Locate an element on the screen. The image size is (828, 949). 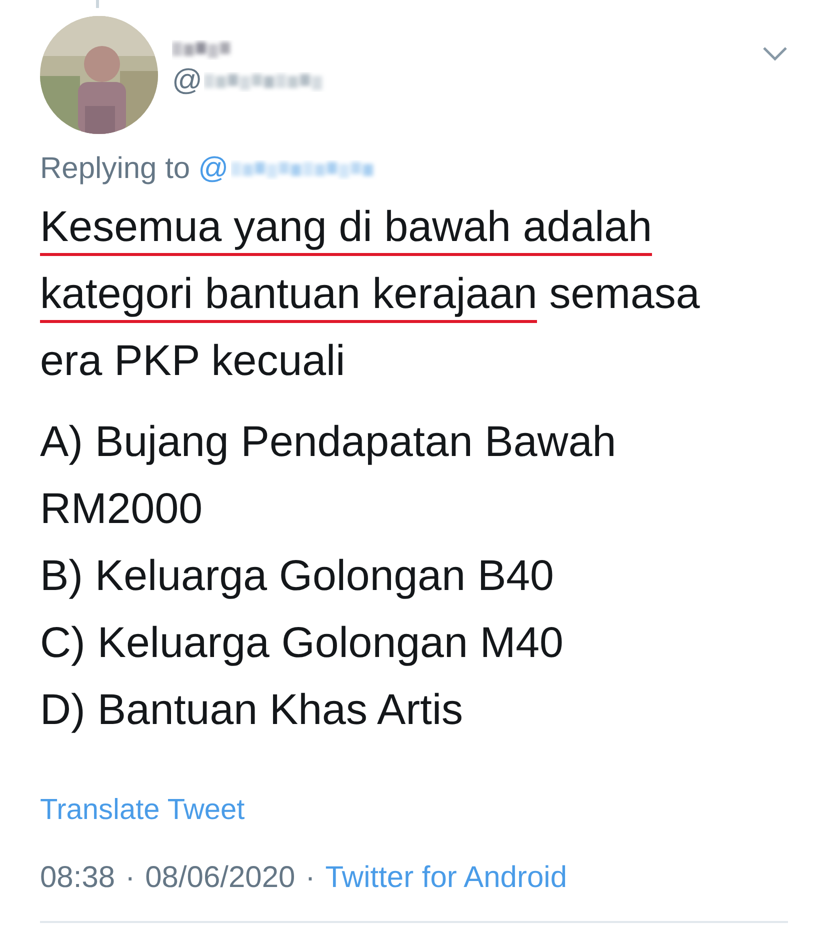
answer-option: A) Bujang Pendapatan Bawah RM2000 is located at coordinates (414, 476).